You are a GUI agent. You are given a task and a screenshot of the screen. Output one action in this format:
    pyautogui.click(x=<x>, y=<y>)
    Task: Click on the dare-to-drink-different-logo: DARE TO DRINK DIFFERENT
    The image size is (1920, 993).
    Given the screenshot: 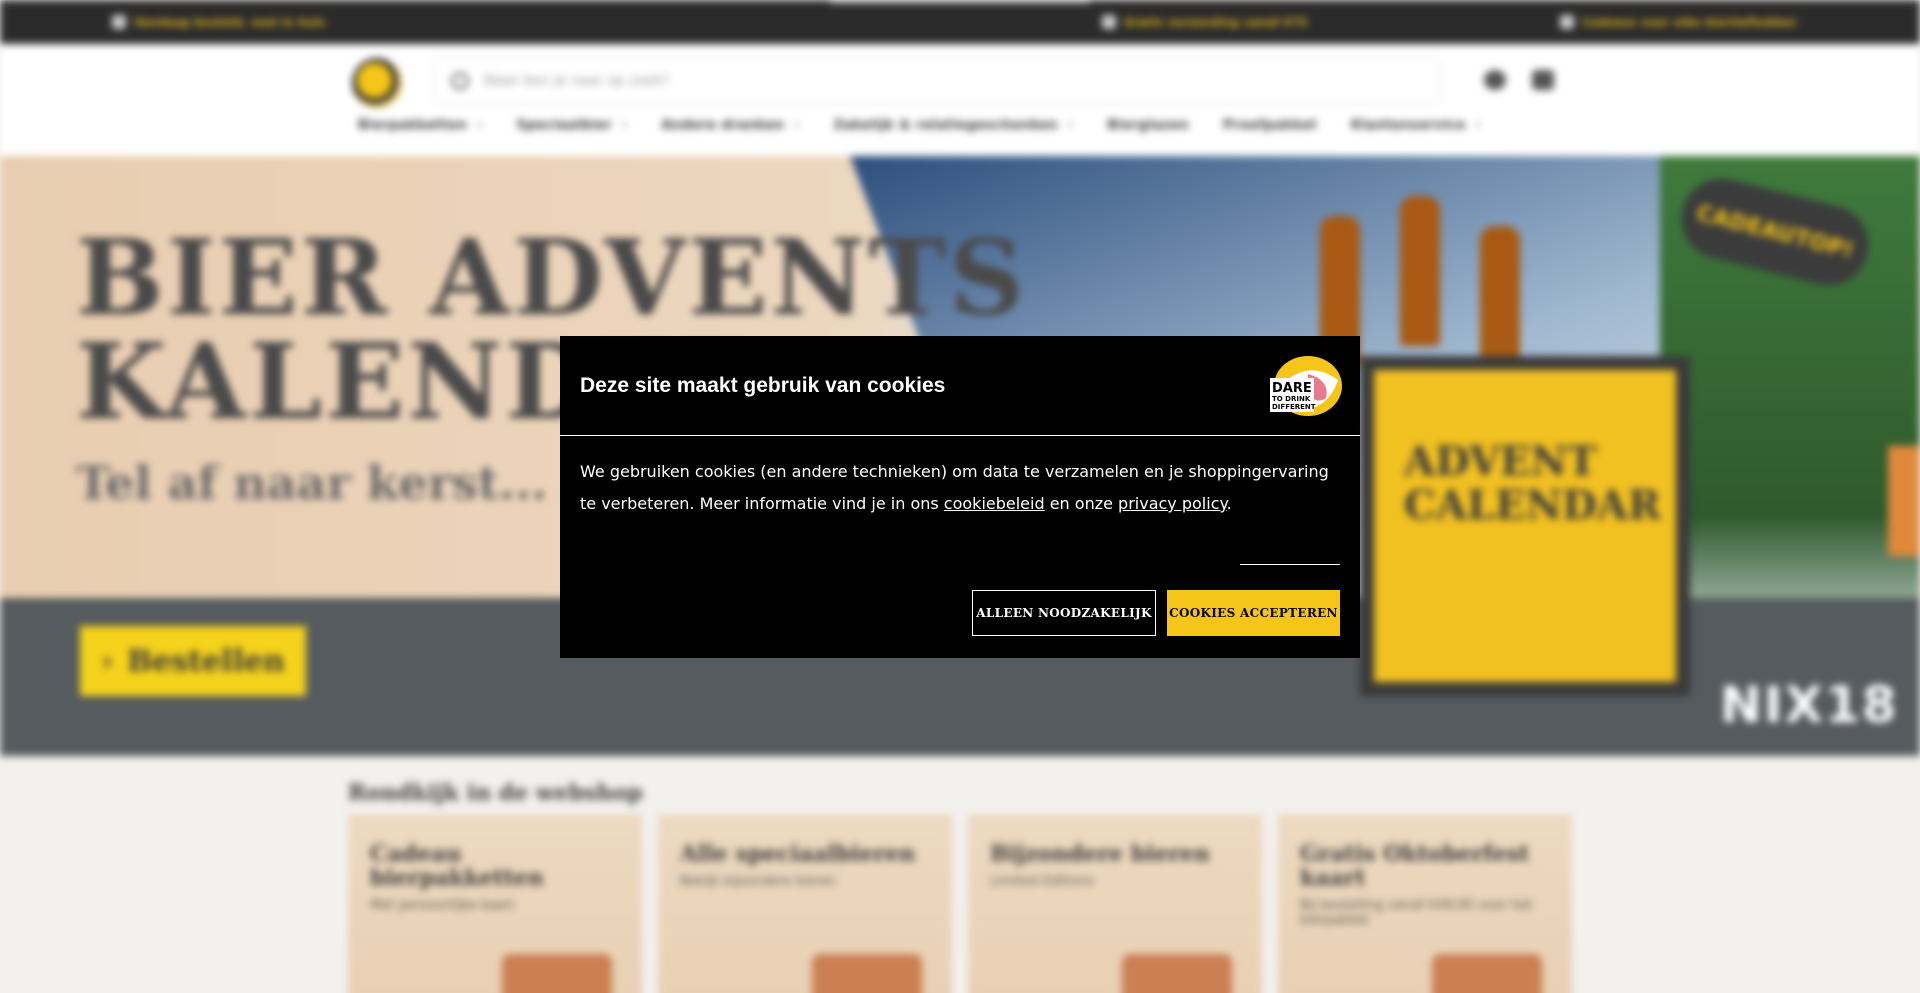 What is the action you would take?
    pyautogui.click(x=1306, y=386)
    